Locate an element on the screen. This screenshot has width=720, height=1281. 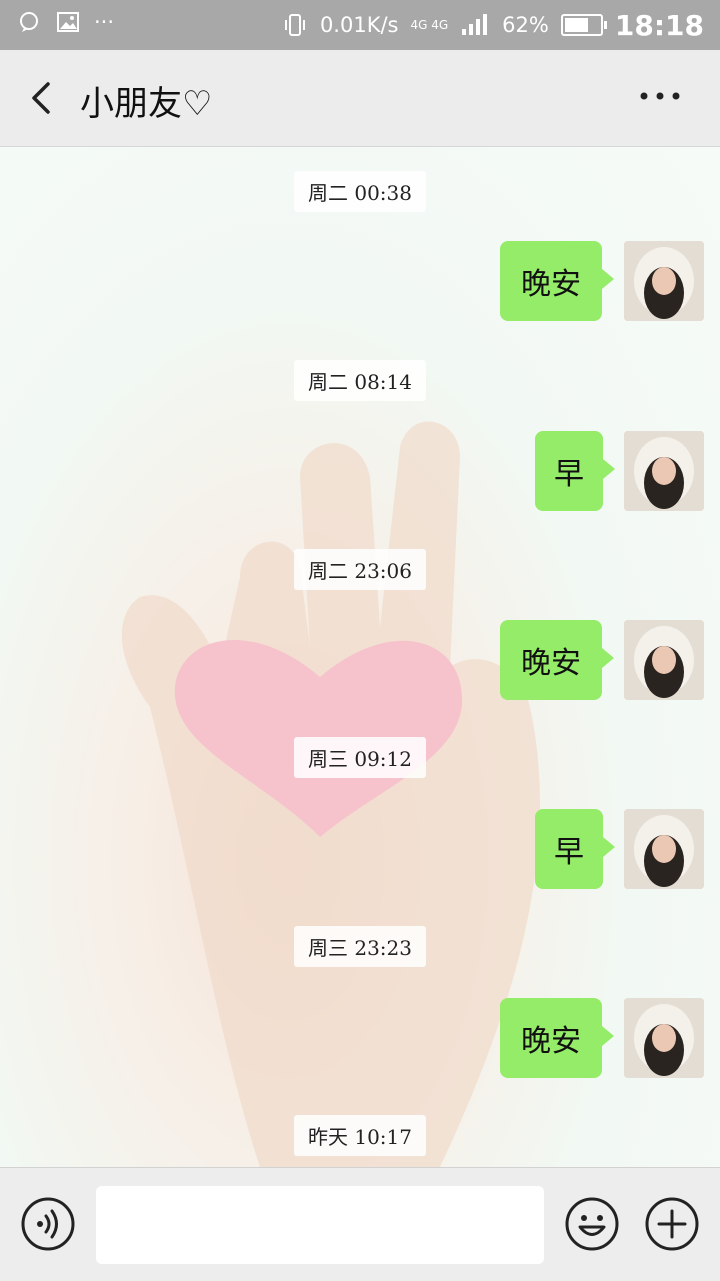
more-options-icon is located at coordinates (660, 96).